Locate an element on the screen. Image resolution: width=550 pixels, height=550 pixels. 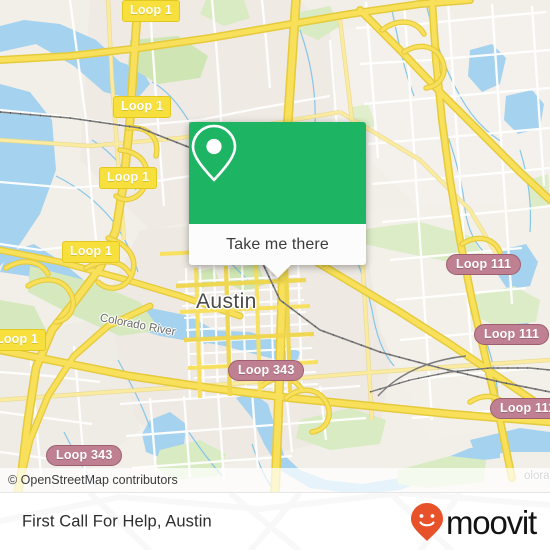
map-callout-popup: Take me there is located at coordinates (277, 200).